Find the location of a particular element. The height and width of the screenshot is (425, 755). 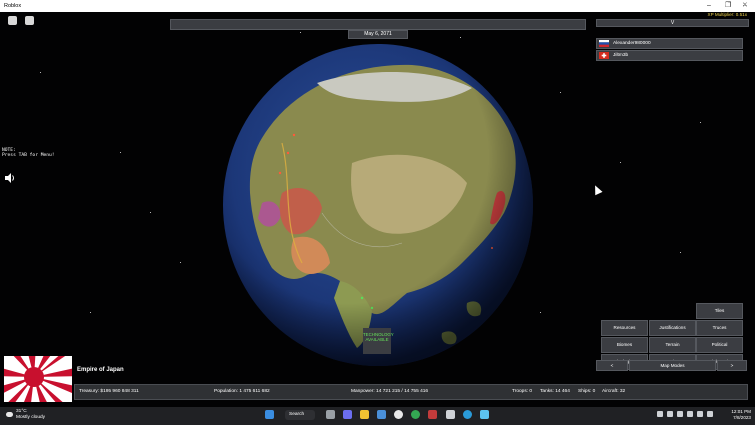

roblox-app-icon is located at coordinates (398, 414).